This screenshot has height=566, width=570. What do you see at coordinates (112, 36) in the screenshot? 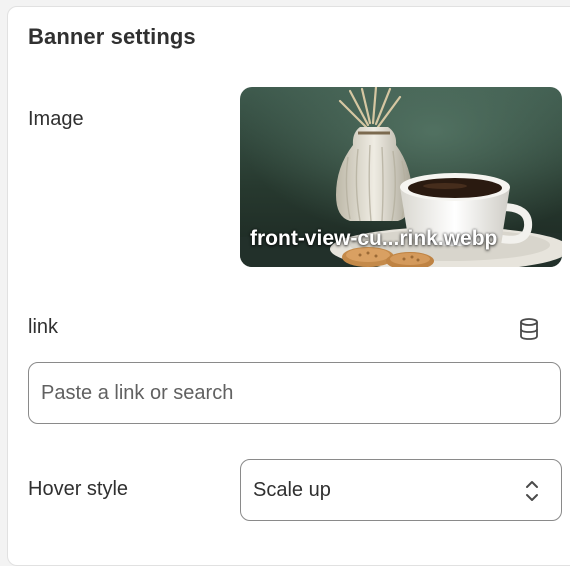
I see `section-title: Banner settings` at bounding box center [112, 36].